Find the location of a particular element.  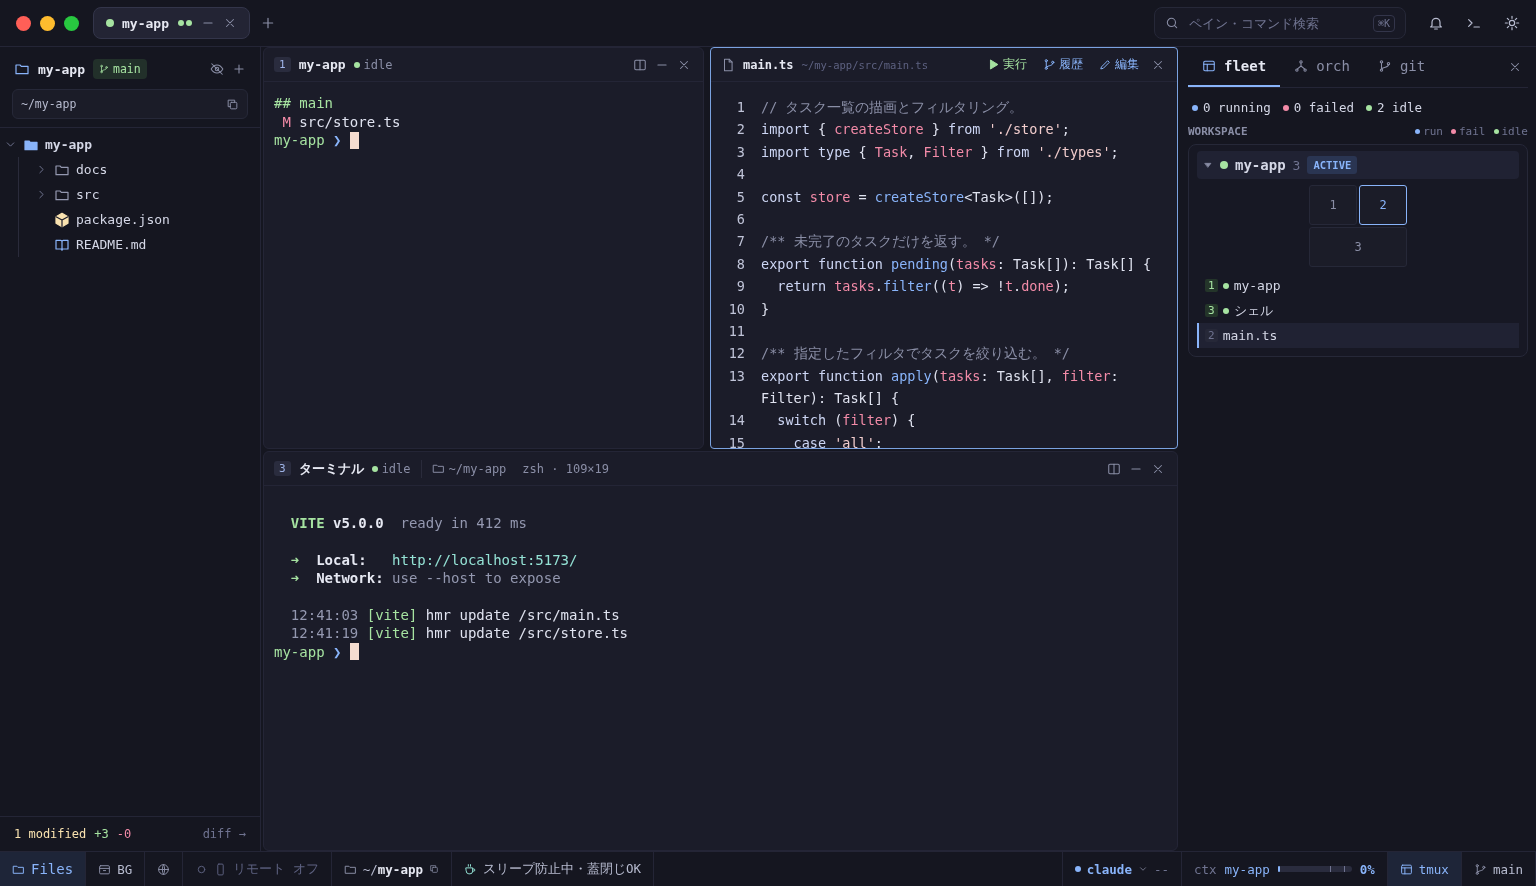

legend-label: fail is located at coordinates (1472, 131).